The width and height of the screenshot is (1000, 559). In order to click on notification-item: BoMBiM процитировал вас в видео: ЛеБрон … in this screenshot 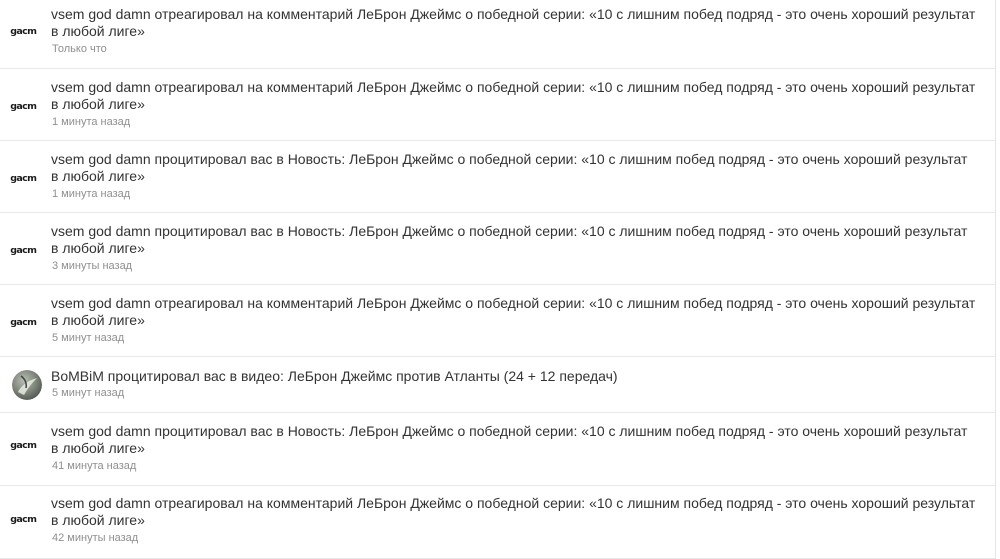, I will do `click(497, 385)`.